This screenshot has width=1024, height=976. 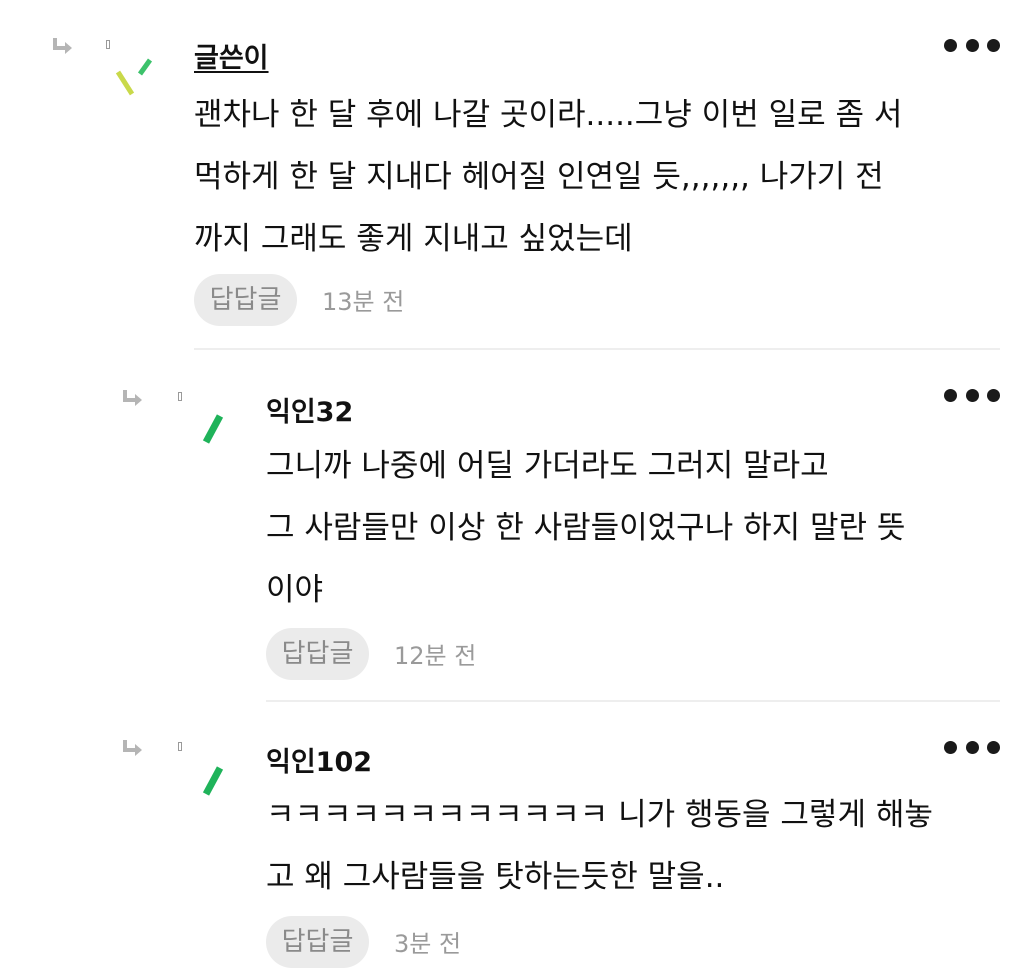 I want to click on comment-line: ㅋㅋㅋㅋㅋㅋㅋㅋㅋㅋㅋㅋ 니가 행동을 그렇게 해놓, so click(x=599, y=815).